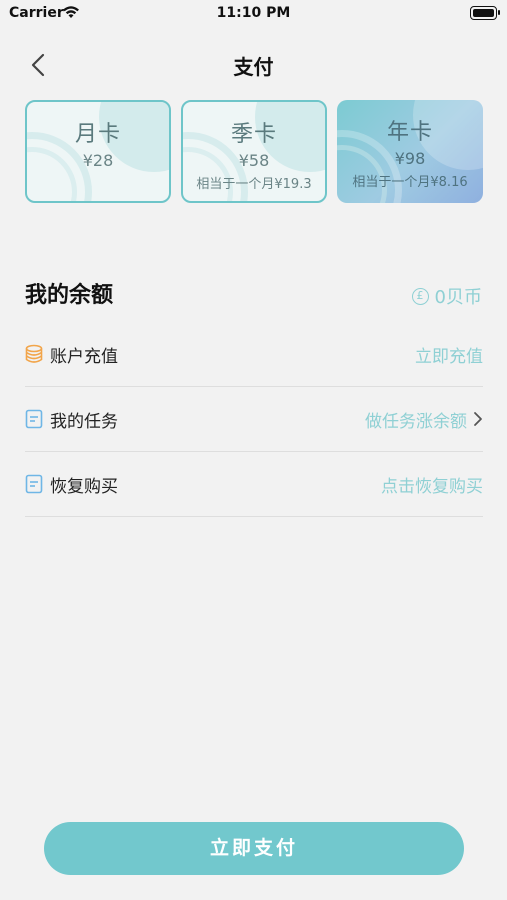 The width and height of the screenshot is (507, 900). What do you see at coordinates (254, 484) in the screenshot?
I see `list-item-restore: 恢复购买 点击恢复购买` at bounding box center [254, 484].